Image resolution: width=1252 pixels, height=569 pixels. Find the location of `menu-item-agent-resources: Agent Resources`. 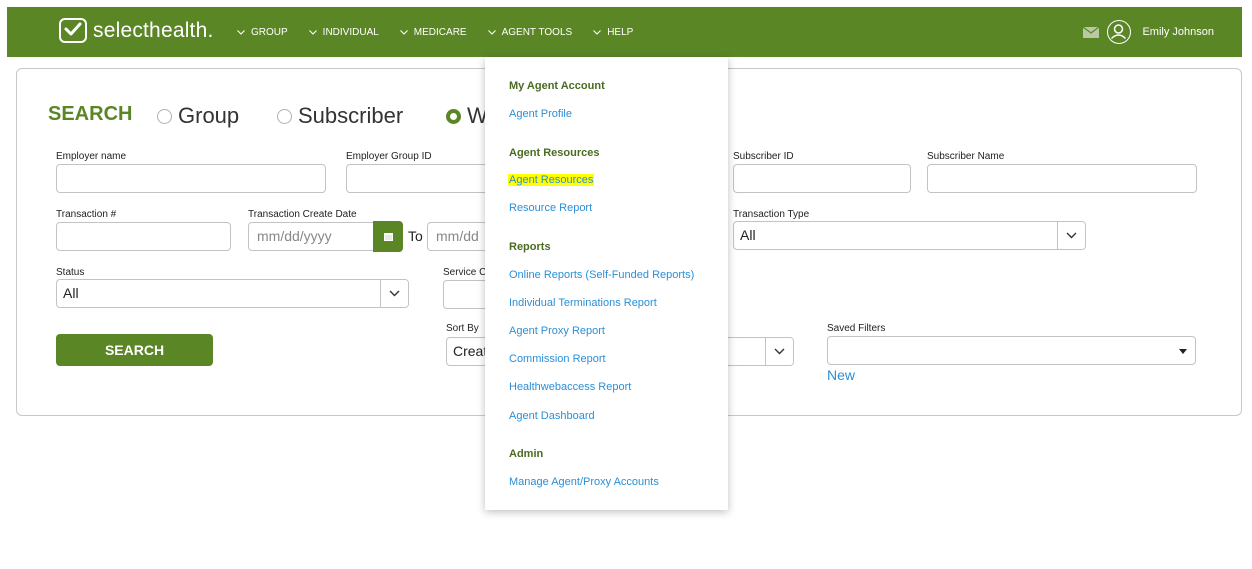

menu-item-agent-resources: Agent Resources is located at coordinates (551, 180).